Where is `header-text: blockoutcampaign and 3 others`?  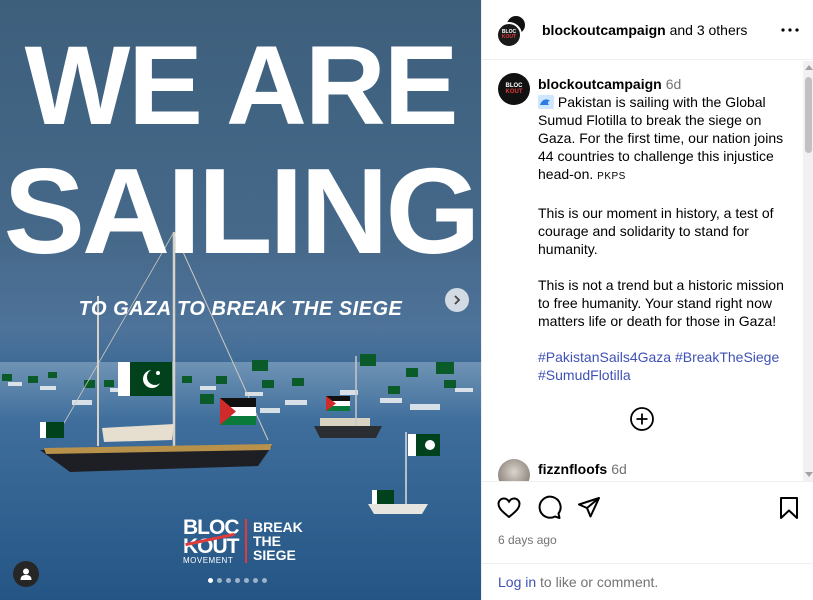 header-text: blockoutcampaign and 3 others is located at coordinates (644, 30).